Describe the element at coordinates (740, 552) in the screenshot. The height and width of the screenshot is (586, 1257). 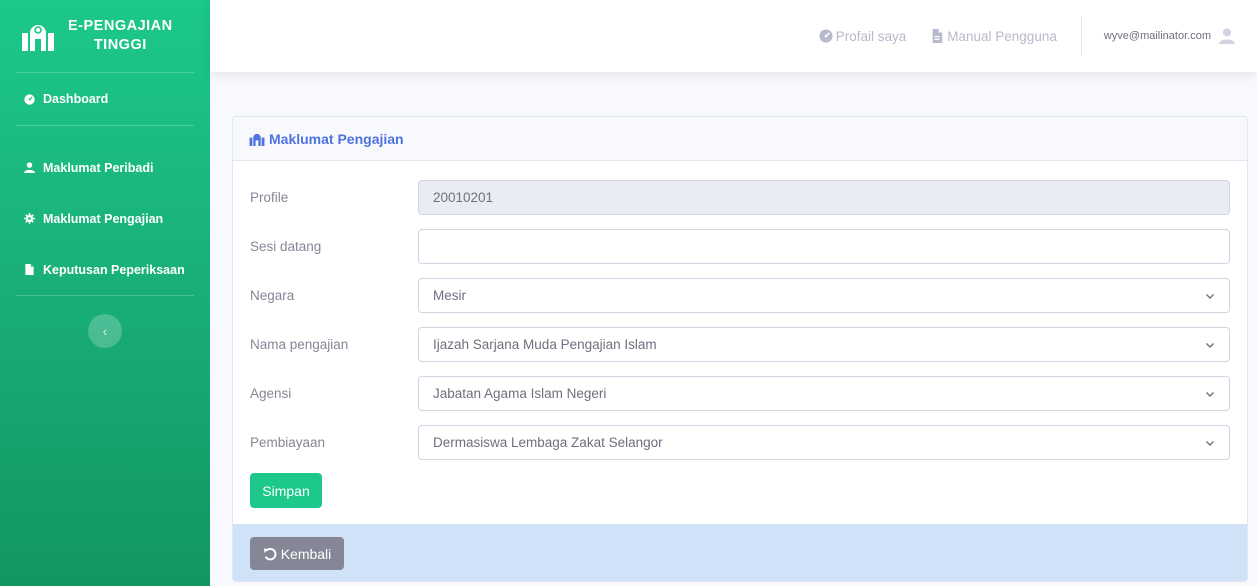
I see `card-footer: Kembali` at that location.